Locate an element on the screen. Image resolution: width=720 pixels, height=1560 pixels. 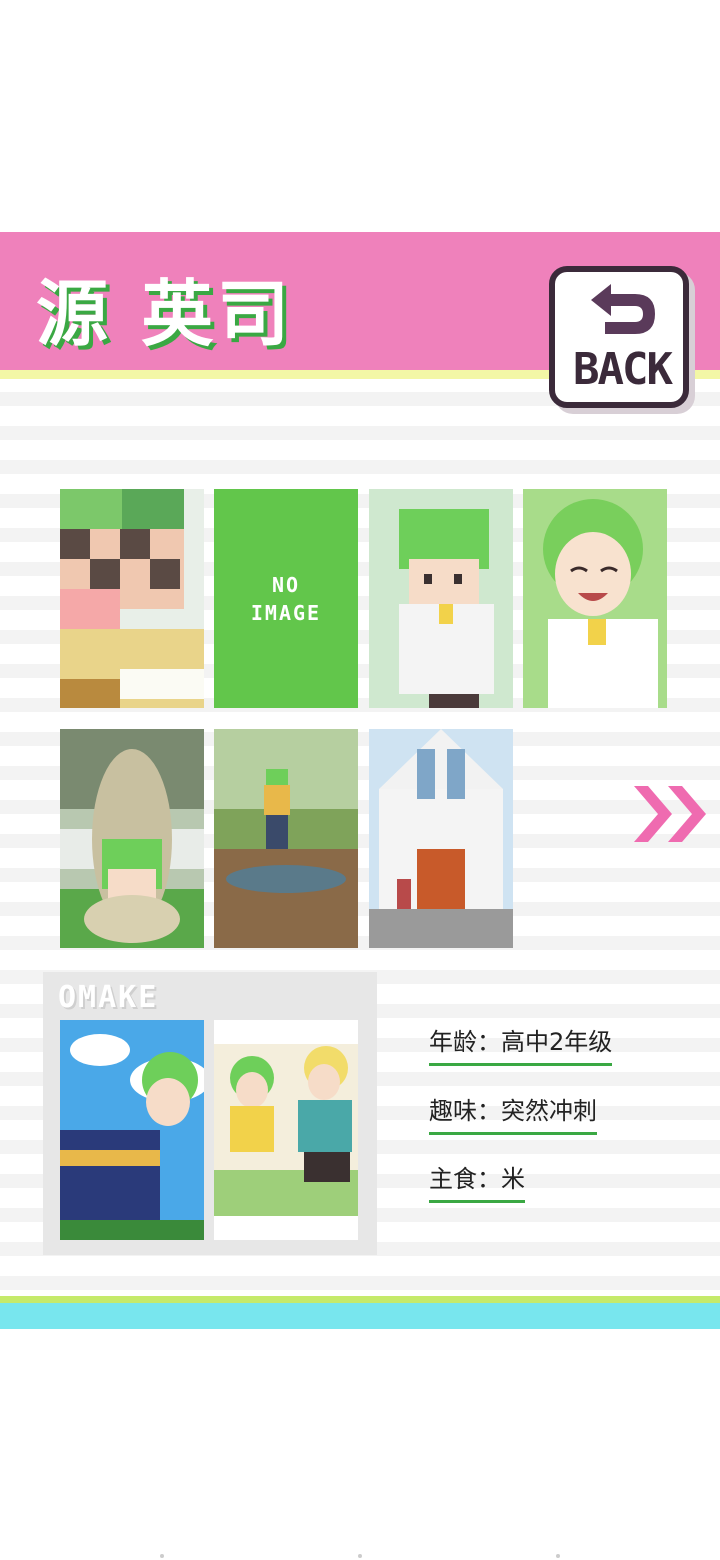
character-name: 源 英司 is located at coordinates (165, 314).